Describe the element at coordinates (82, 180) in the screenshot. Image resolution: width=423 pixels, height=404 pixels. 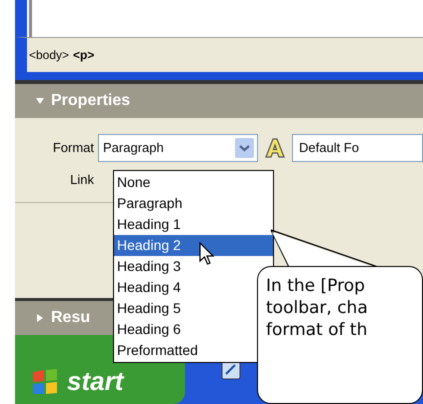
I see `field-label: Link` at that location.